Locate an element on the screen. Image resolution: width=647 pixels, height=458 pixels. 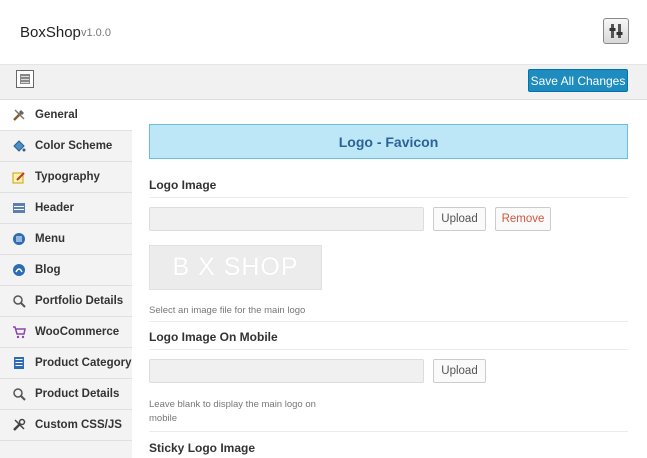
cart-icon is located at coordinates (19, 332).